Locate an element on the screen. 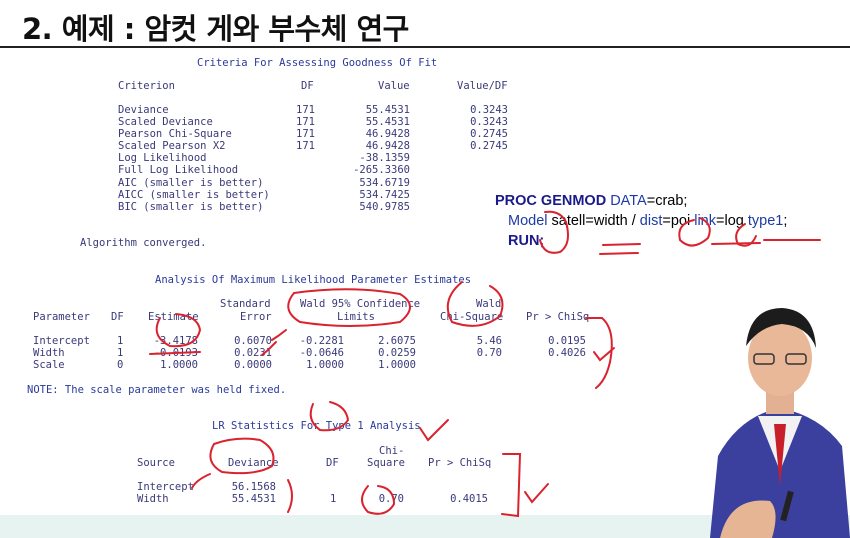 Image resolution: width=850 pixels, height=538 pixels. code-data-option: DATA is located at coordinates (628, 201).